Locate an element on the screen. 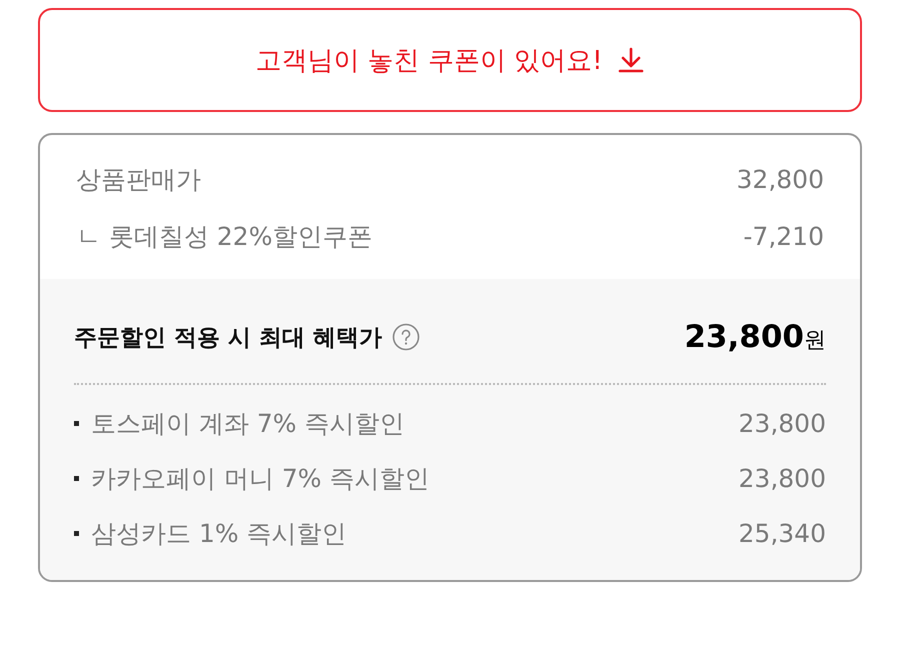  currency-unit: 원 is located at coordinates (815, 341).